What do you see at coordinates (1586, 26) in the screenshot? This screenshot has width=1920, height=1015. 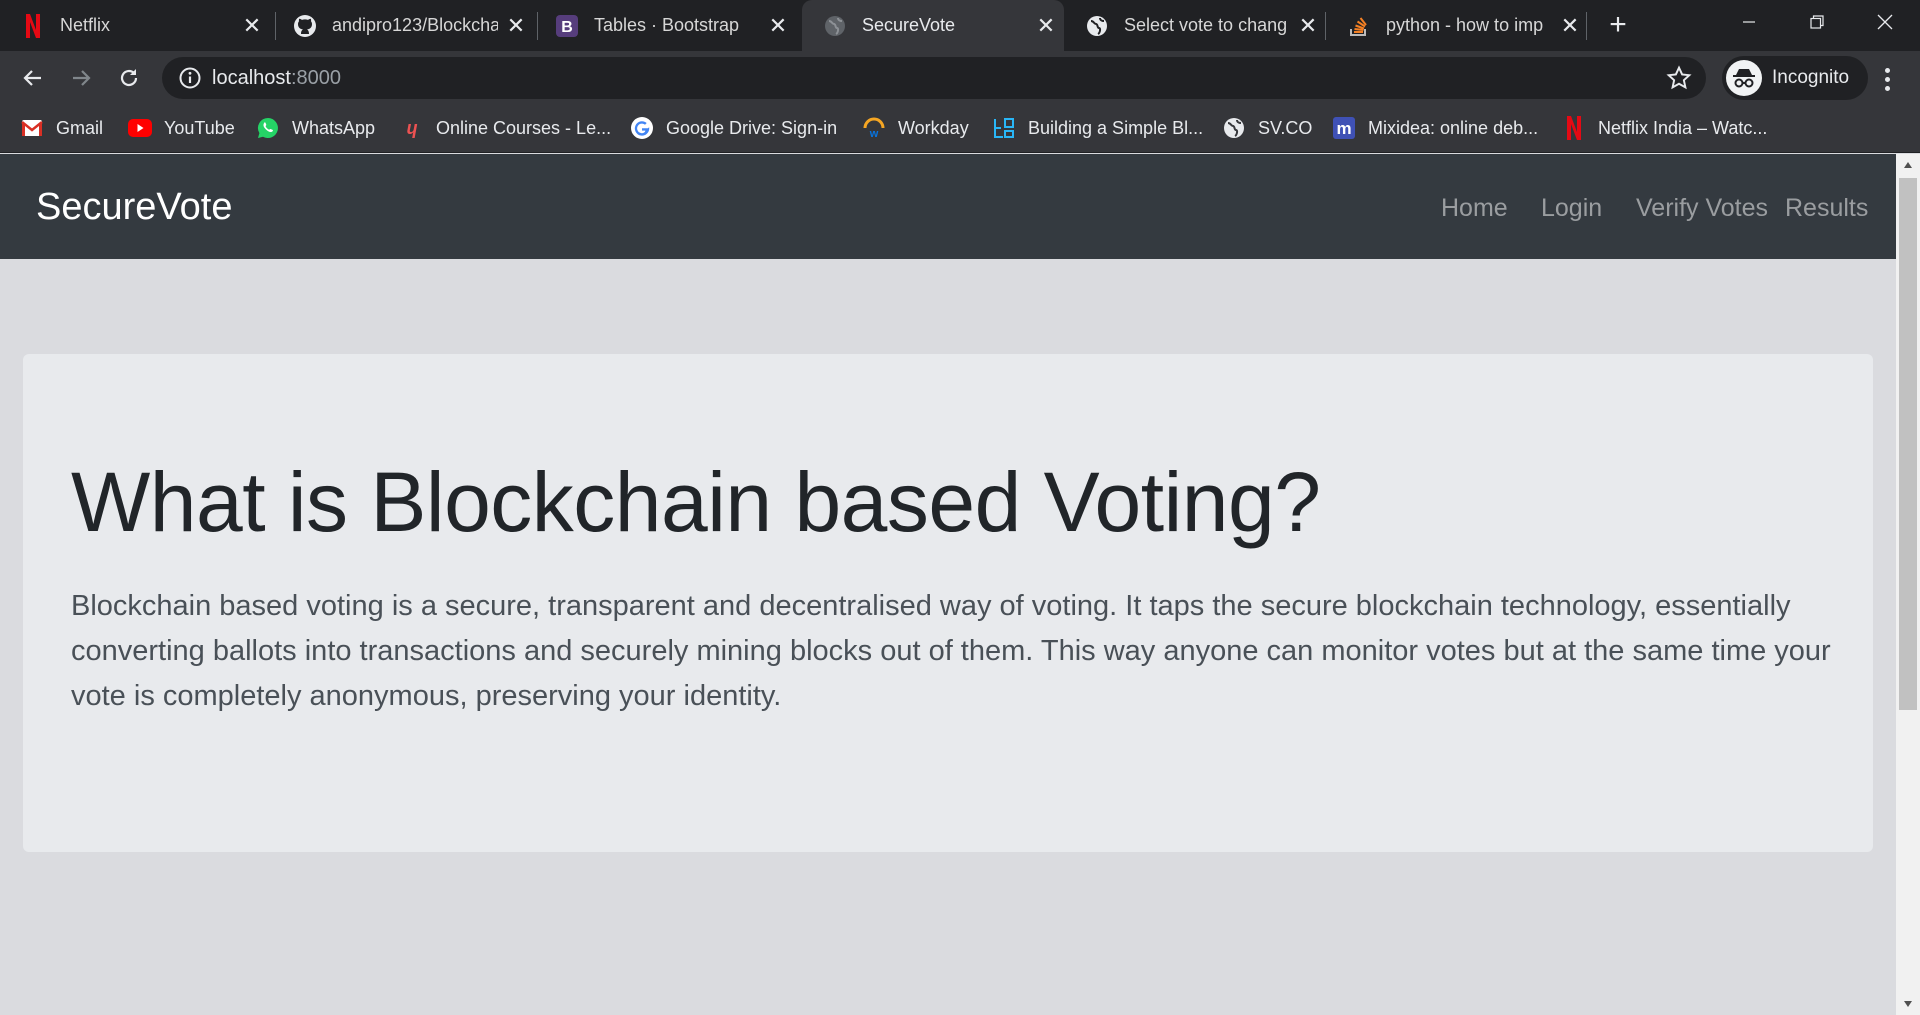 I see `tab-separator` at bounding box center [1586, 26].